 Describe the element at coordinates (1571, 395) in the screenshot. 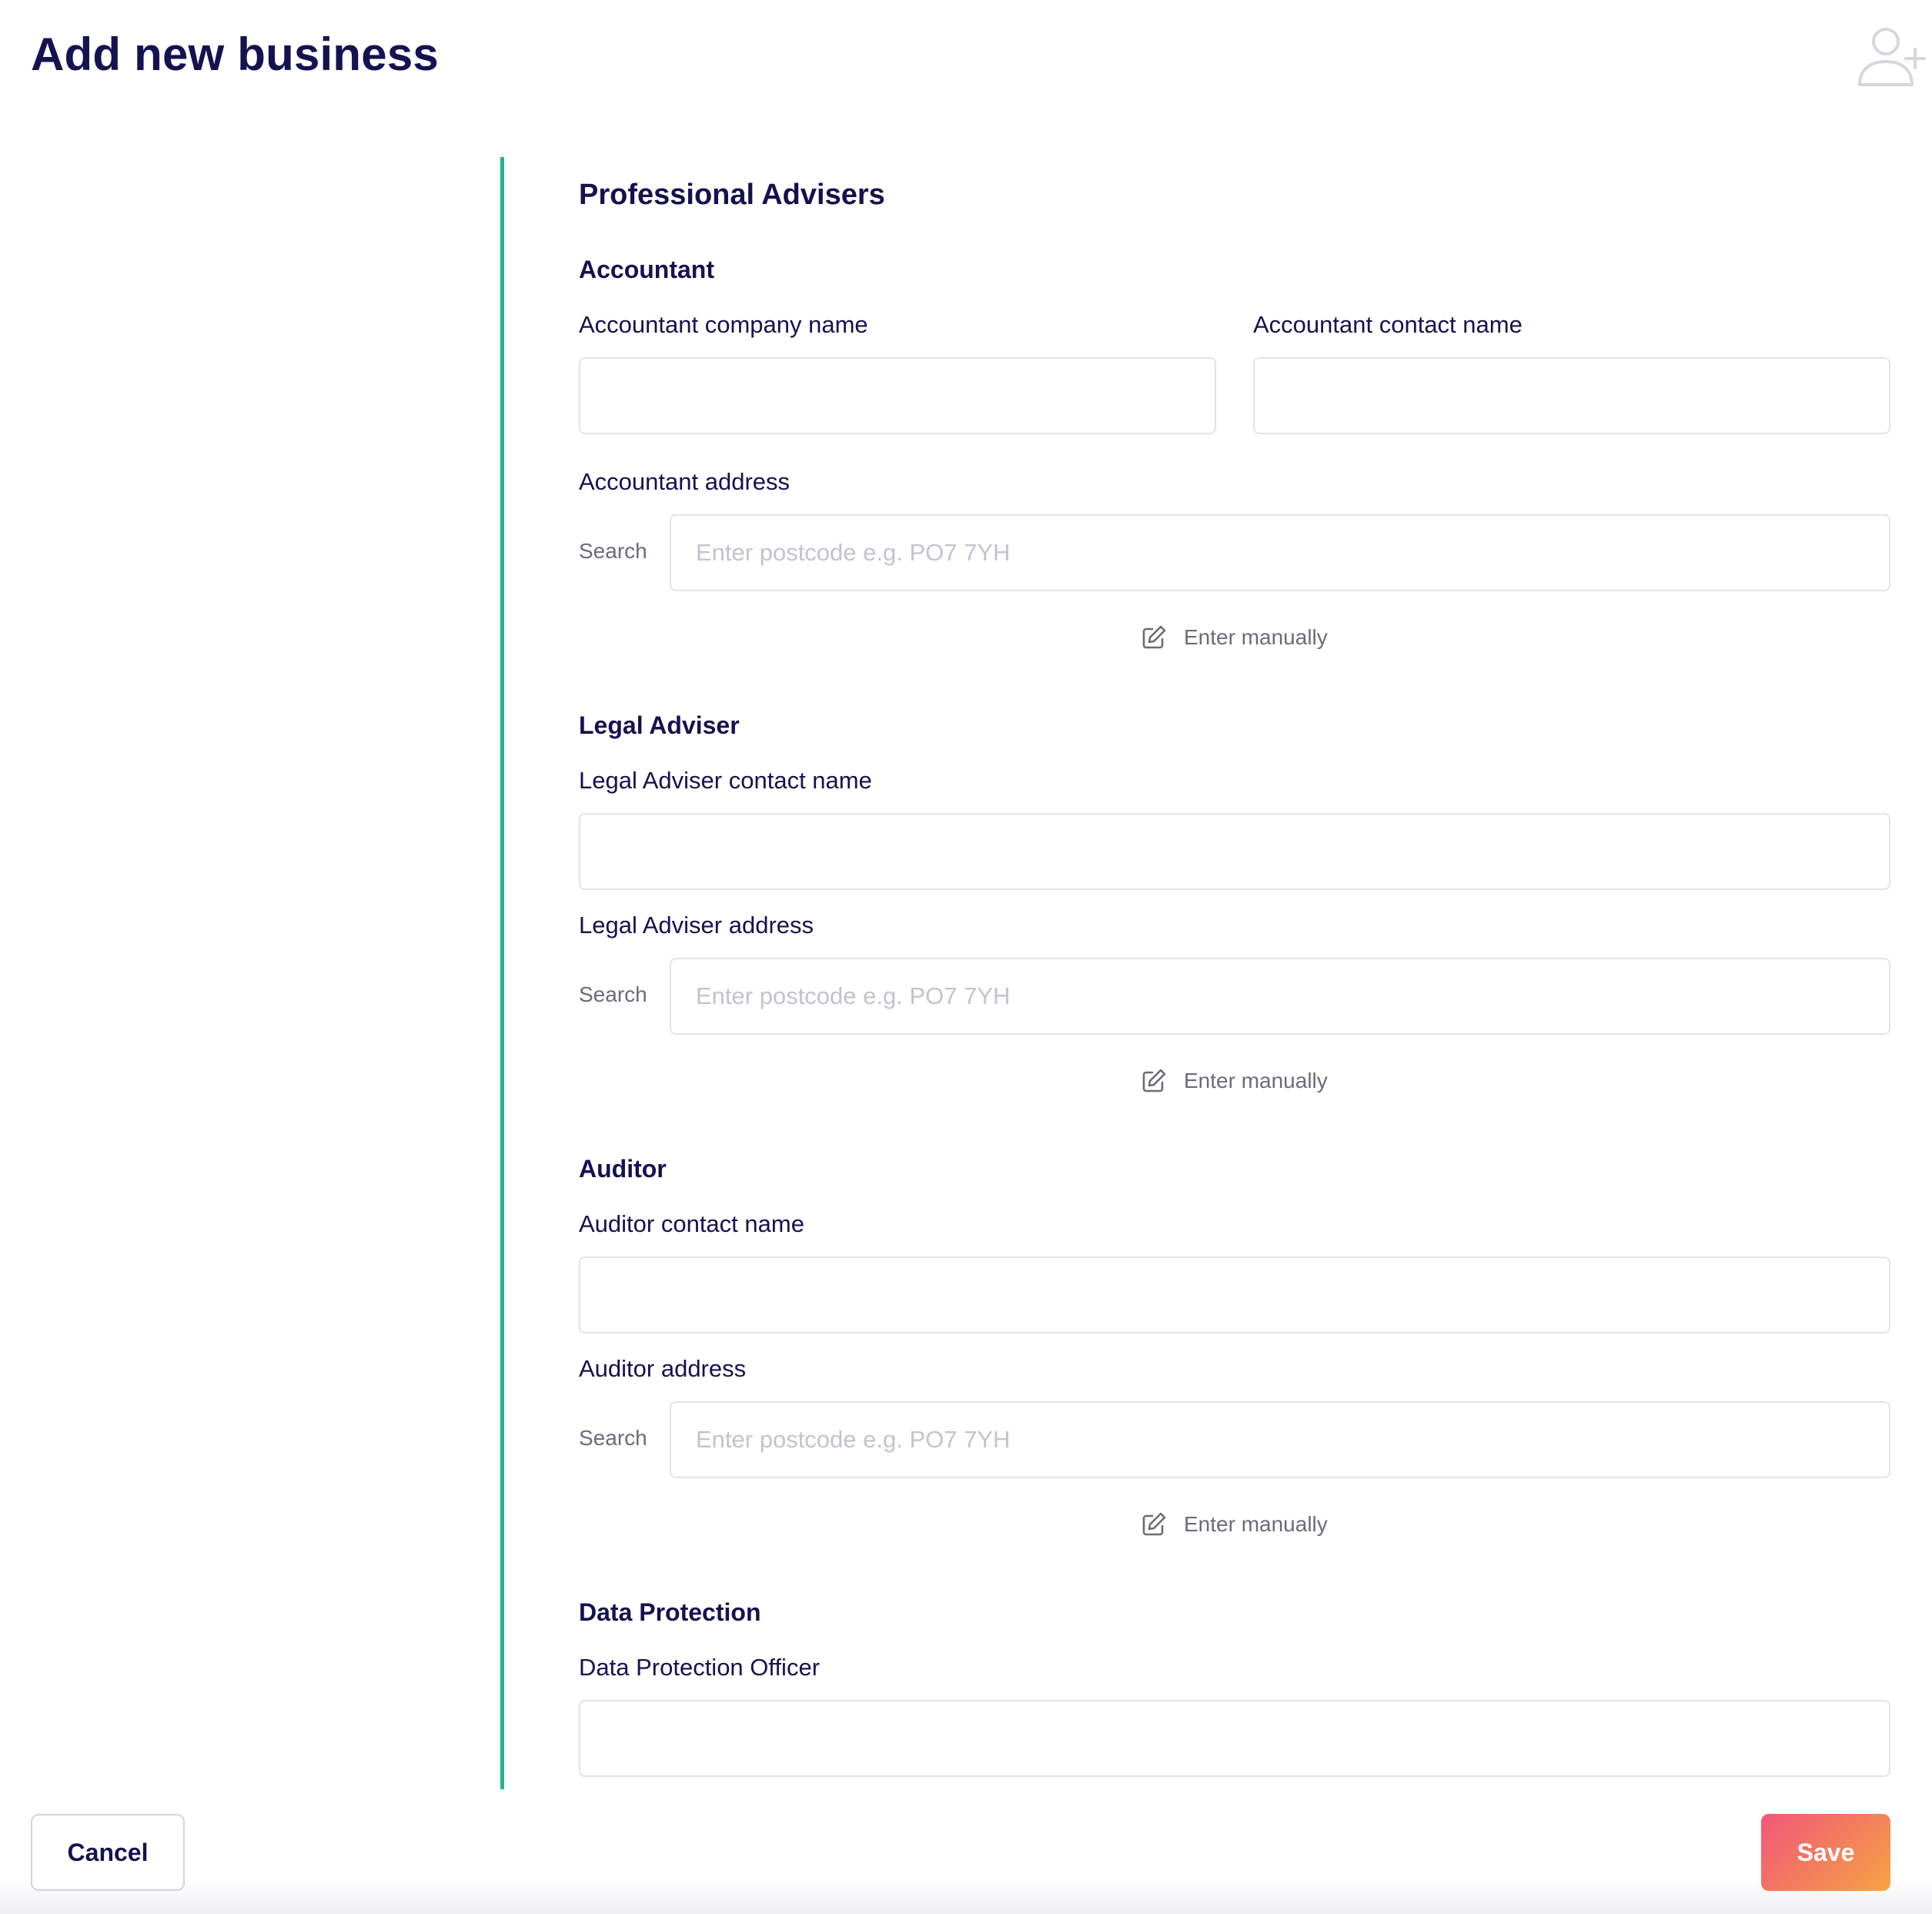

I see `accountant-contact-input` at that location.